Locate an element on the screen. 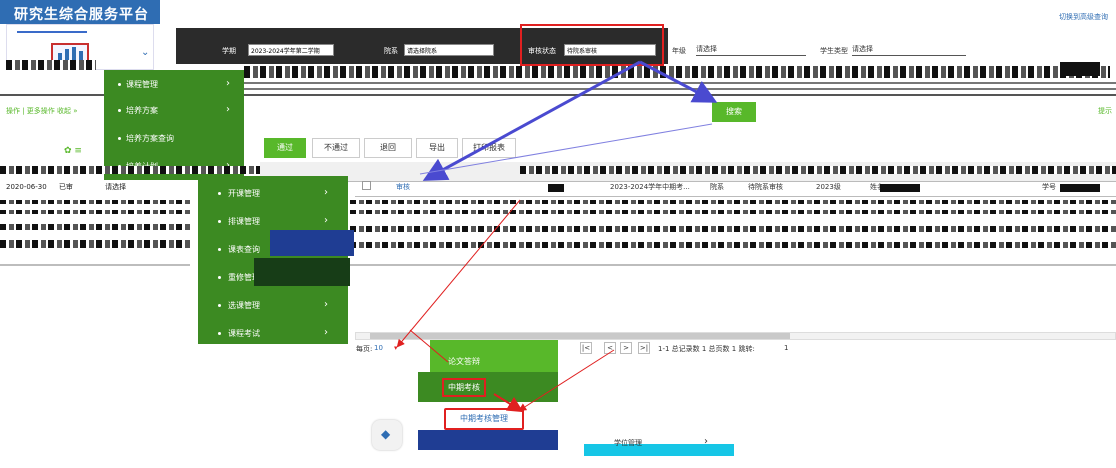 This screenshot has width=1116, height=468. arrow-status-to-search is located at coordinates (678, 81).